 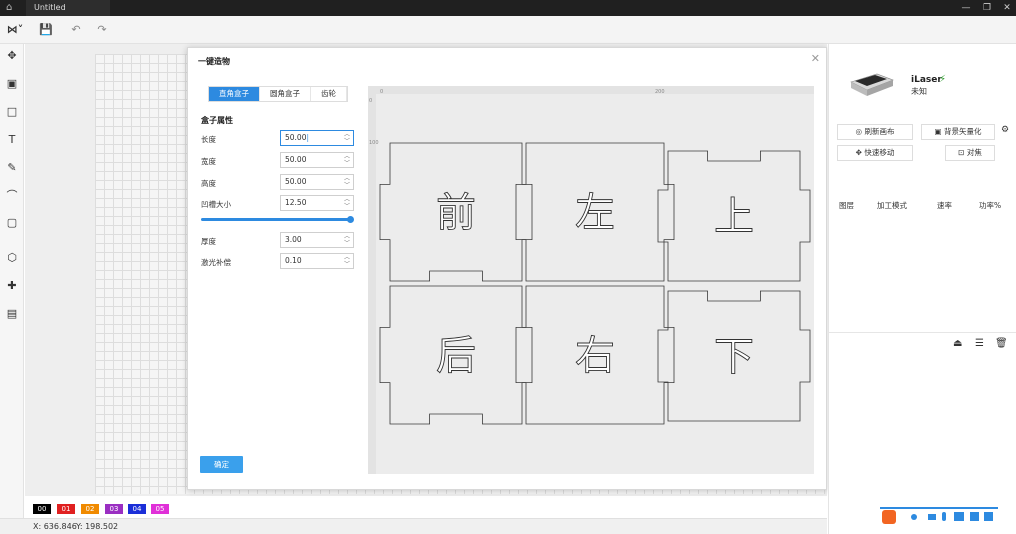 I want to click on document-tab: Untitled, so click(x=68, y=8).